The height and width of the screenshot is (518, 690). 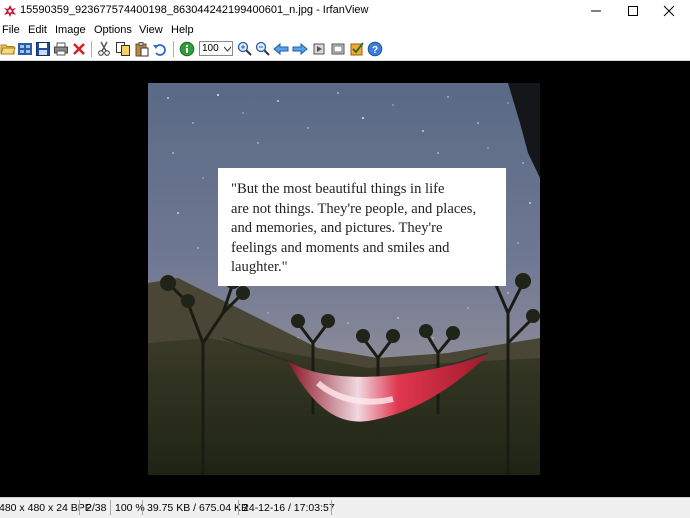 What do you see at coordinates (338, 49) in the screenshot?
I see `fullscreen-icon` at bounding box center [338, 49].